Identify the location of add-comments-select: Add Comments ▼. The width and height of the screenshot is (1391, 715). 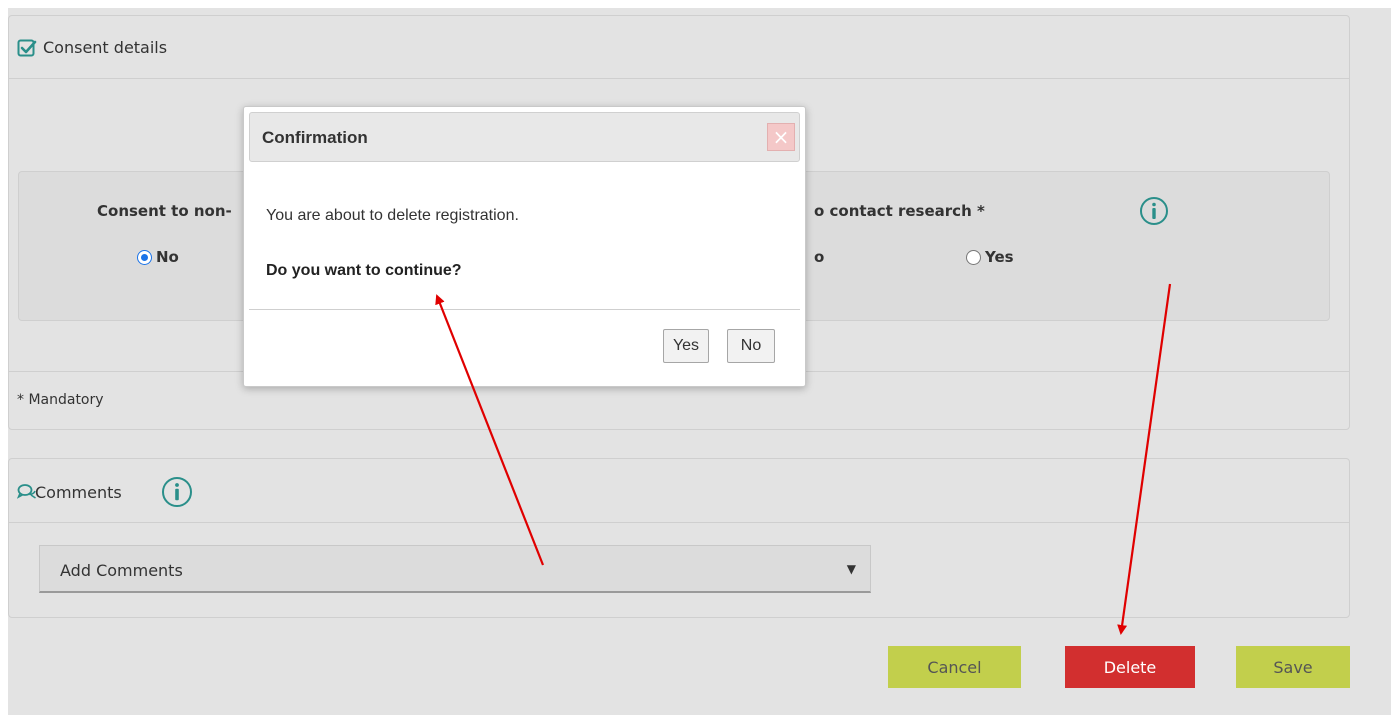
(455, 569).